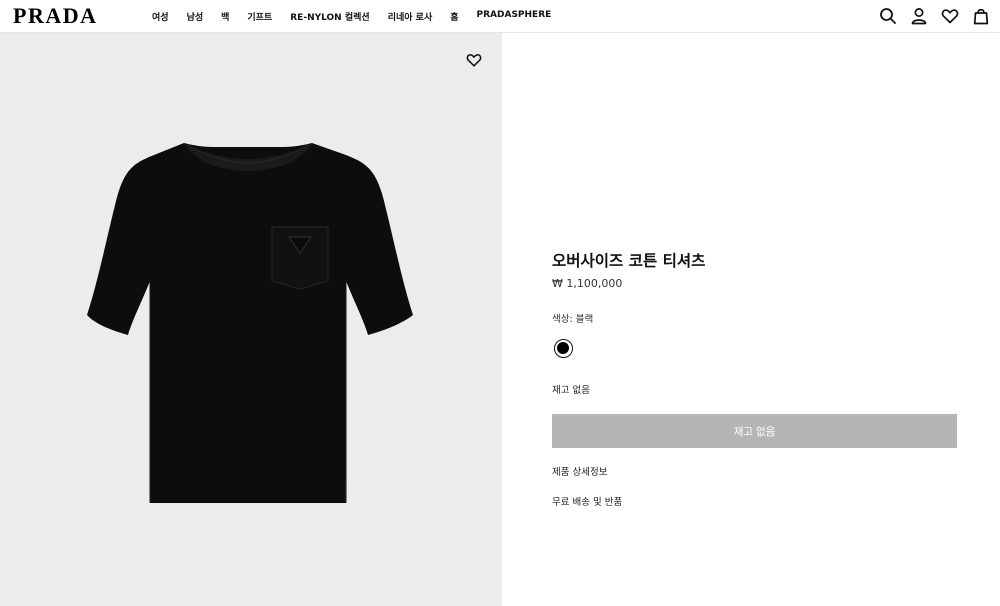 This screenshot has height=606, width=1000. Describe the element at coordinates (587, 501) in the screenshot. I see `shipping-returns-link: 무료 배송 및 반품` at that location.